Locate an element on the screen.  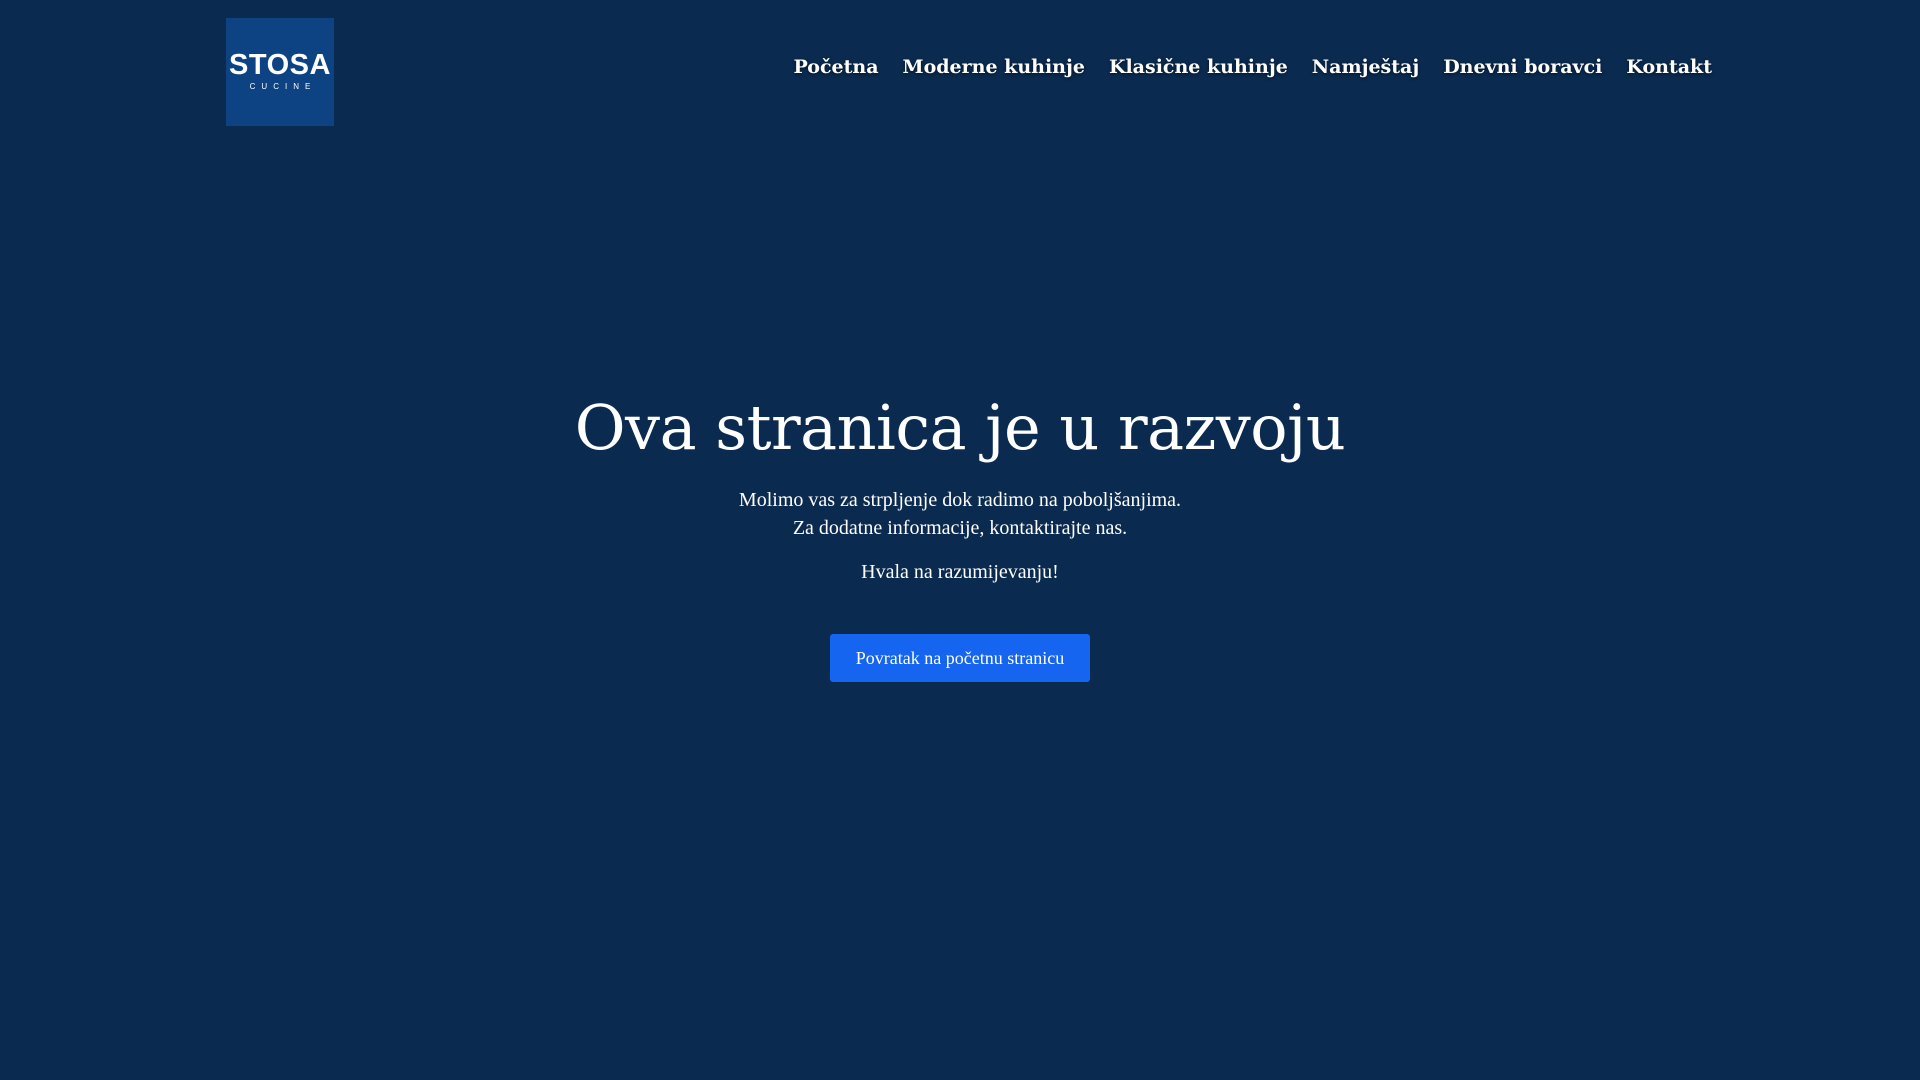
nav-item-klasicne-kuhinje: Klasične kuhinje is located at coordinates (1198, 67).